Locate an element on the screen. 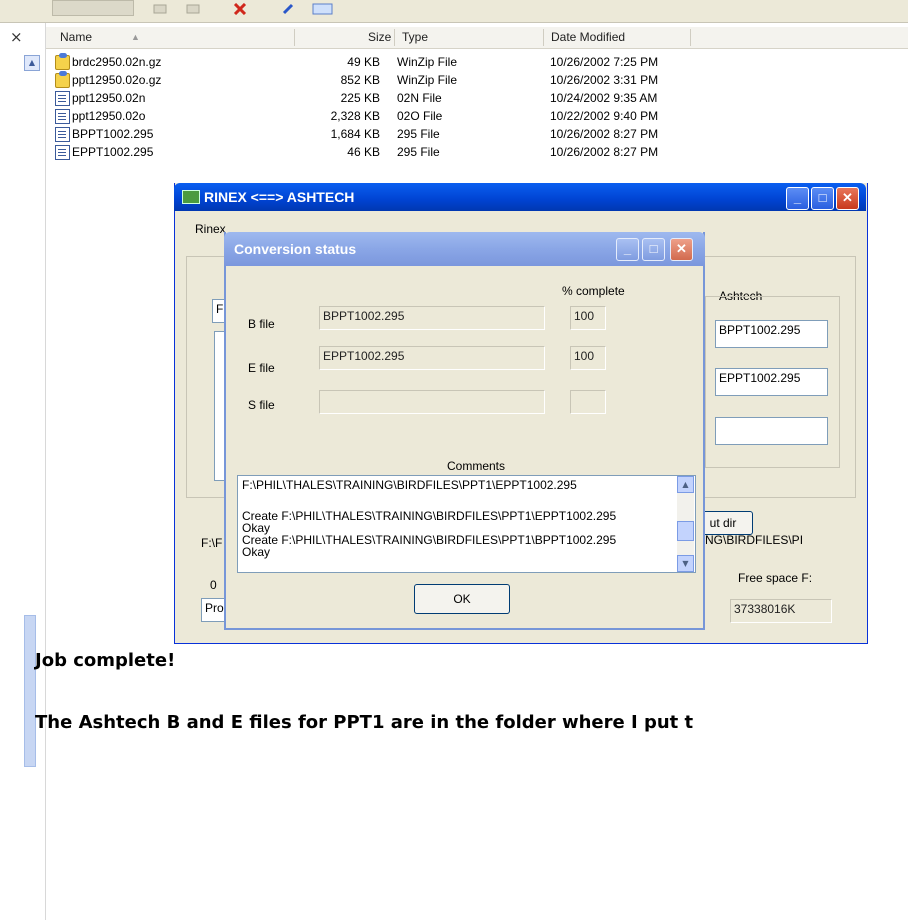 Image resolution: width=908 pixels, height=920 pixels. copy-to-icon is located at coordinates (194, 7).